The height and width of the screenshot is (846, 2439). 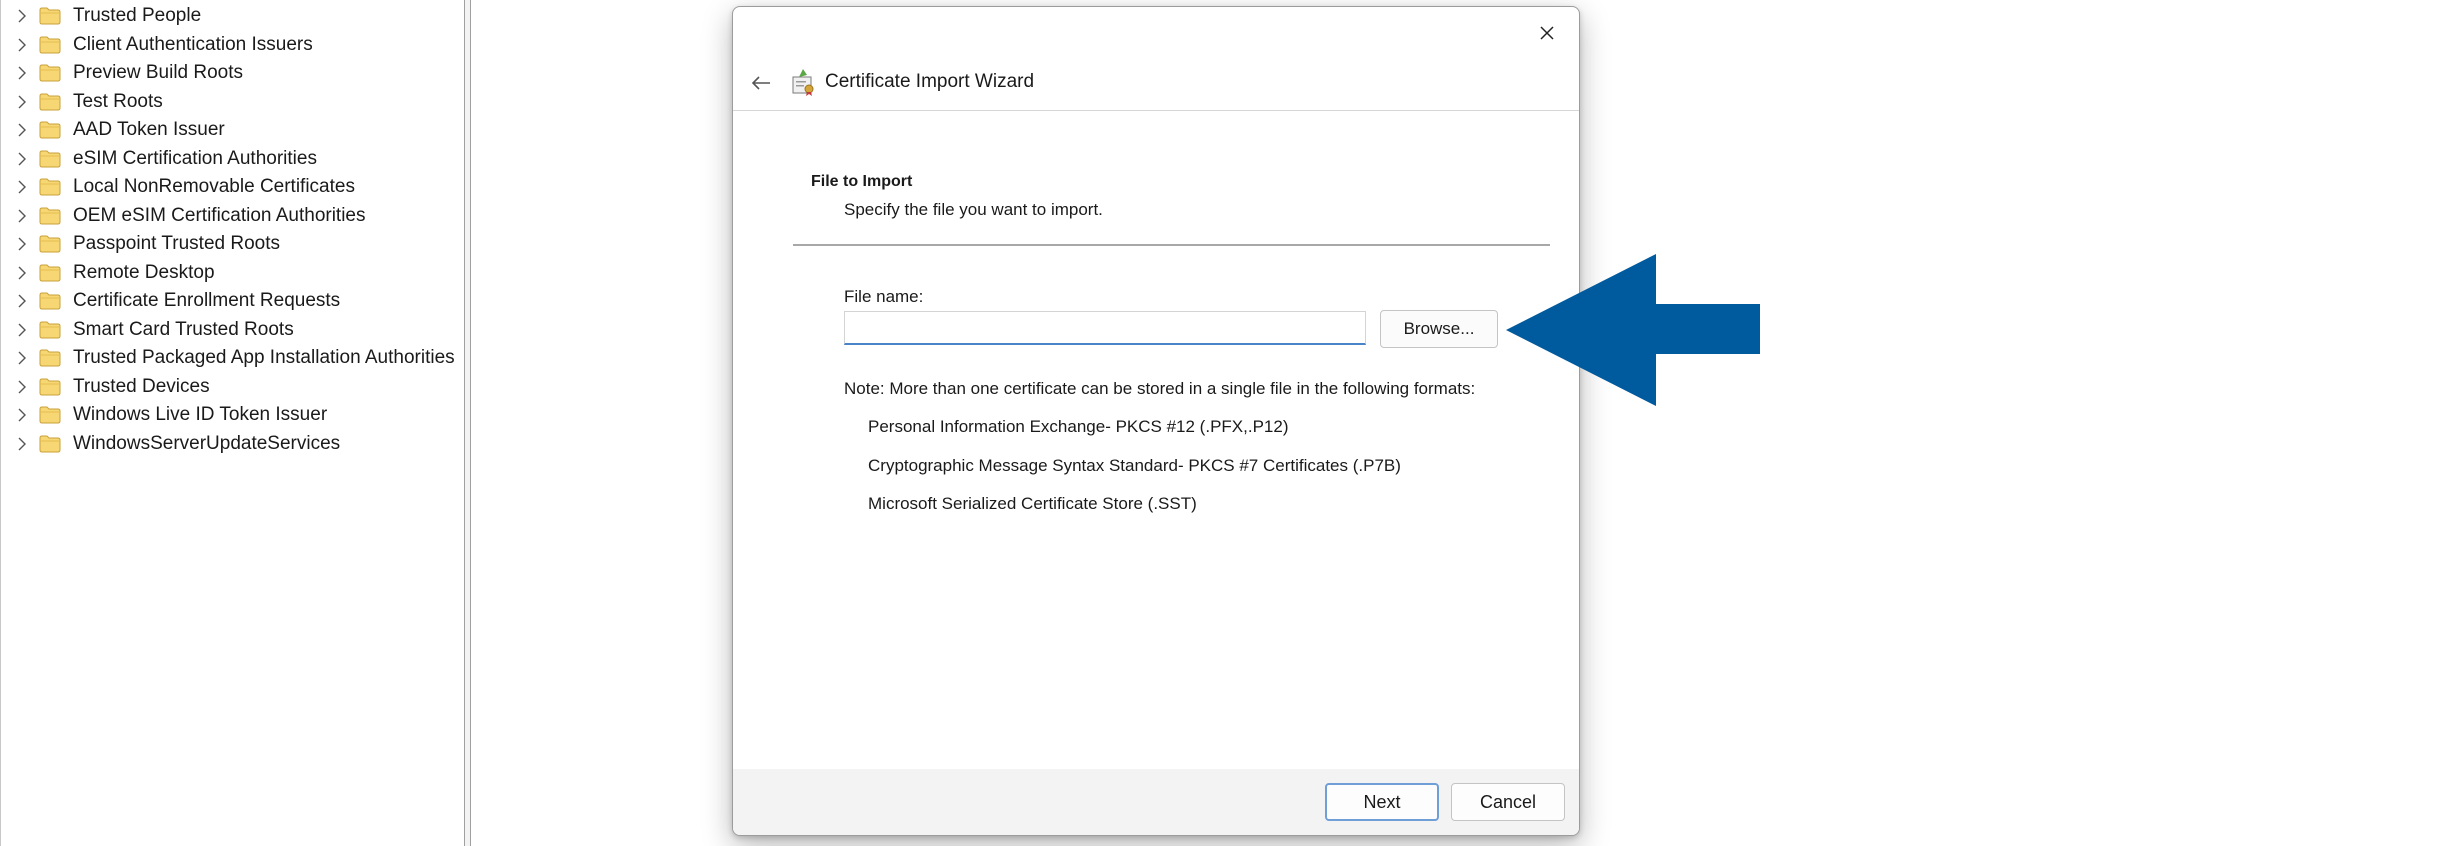 What do you see at coordinates (137, 16) in the screenshot?
I see `tree-item-label: Trusted People` at bounding box center [137, 16].